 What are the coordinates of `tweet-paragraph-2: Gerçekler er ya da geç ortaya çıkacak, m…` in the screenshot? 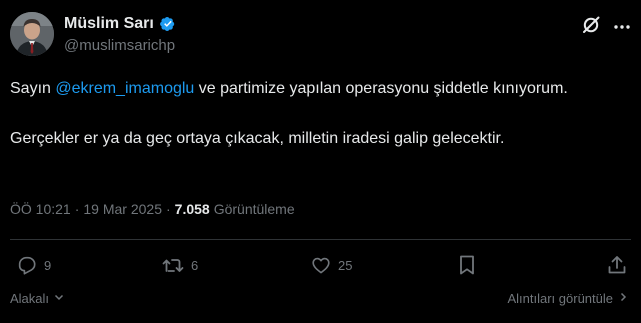 It's located at (257, 138).